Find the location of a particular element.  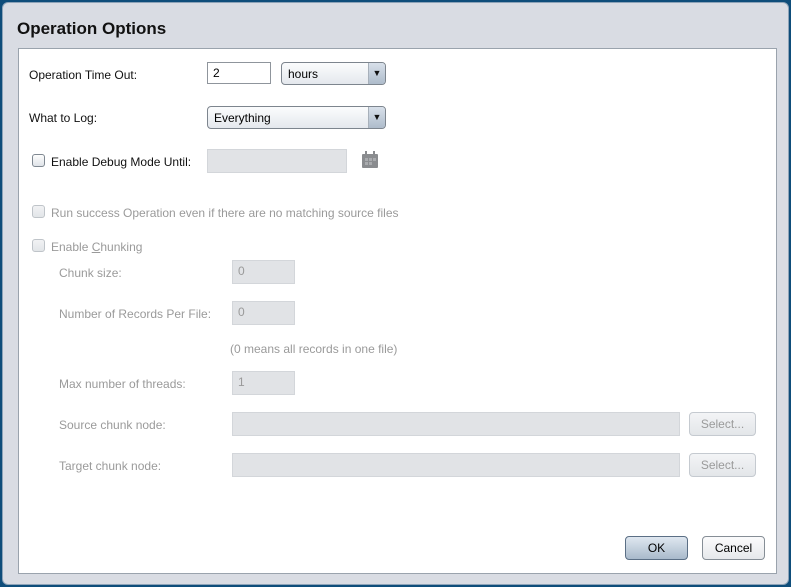

debug-mode-checkbox is located at coordinates (38, 160).